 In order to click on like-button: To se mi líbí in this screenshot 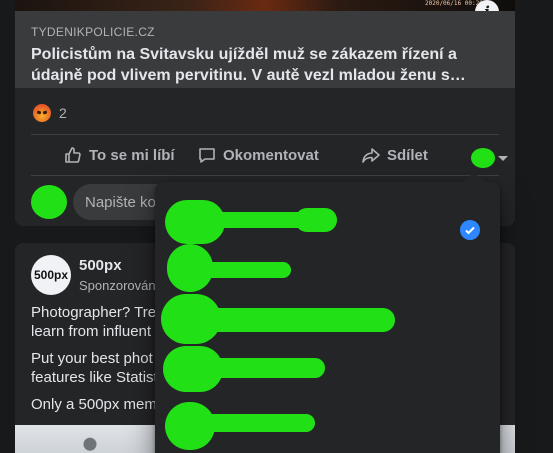, I will do `click(119, 155)`.